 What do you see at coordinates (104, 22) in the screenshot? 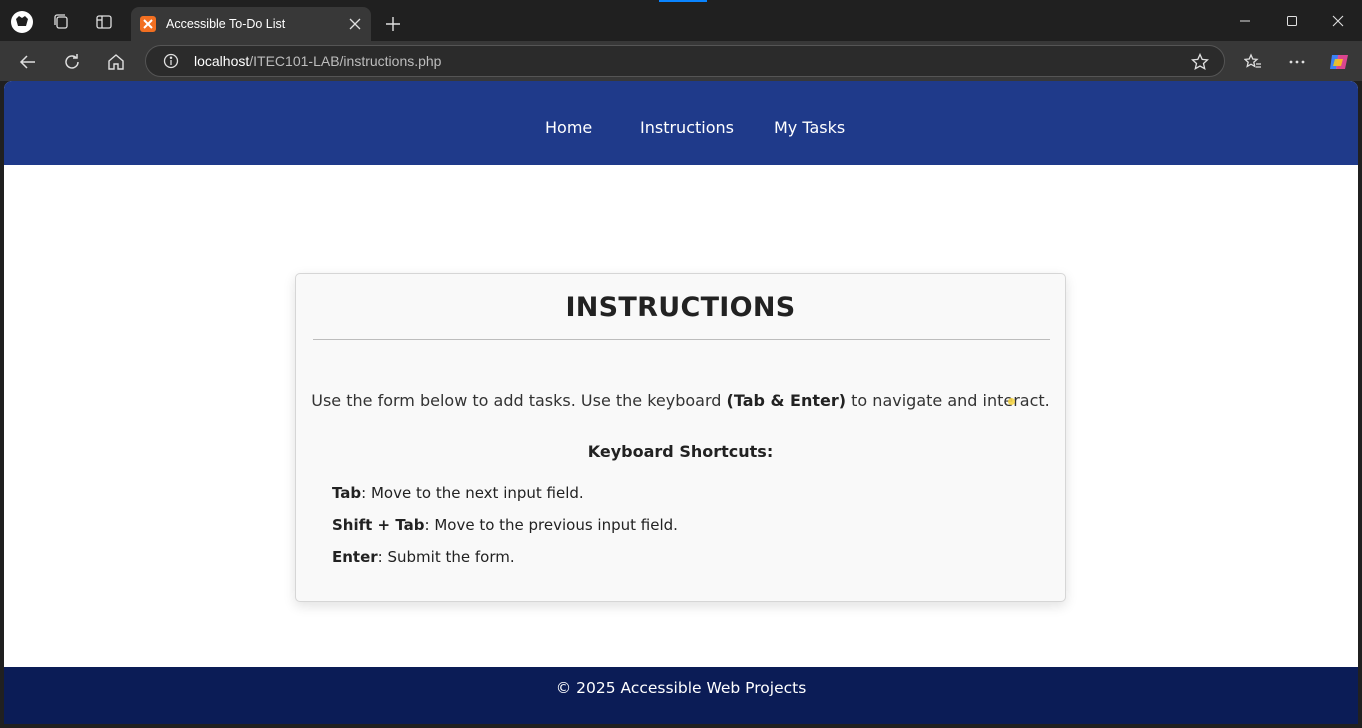
I see `tab-actions-icon` at bounding box center [104, 22].